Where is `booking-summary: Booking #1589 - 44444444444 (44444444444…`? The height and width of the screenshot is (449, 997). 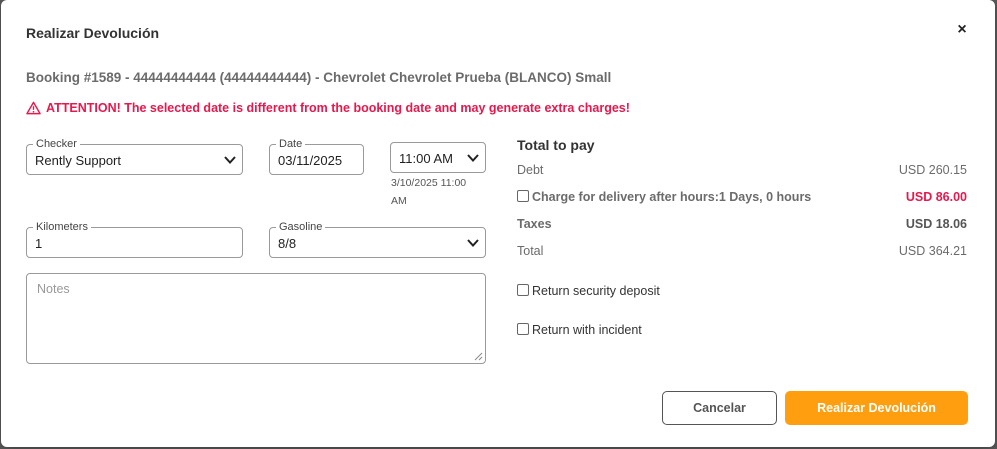 booking-summary: Booking #1589 - 44444444444 (44444444444… is located at coordinates (319, 77).